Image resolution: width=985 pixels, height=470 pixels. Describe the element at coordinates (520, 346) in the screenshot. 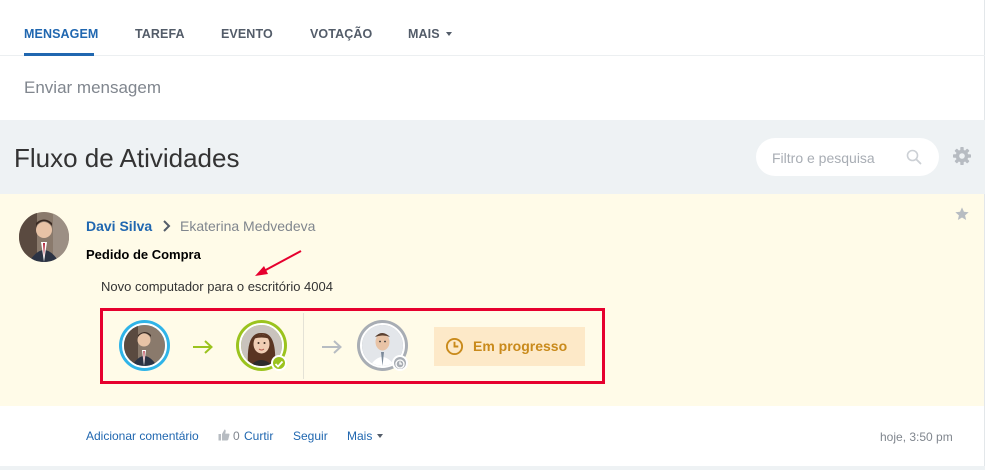

I see `status-label: Em progresso` at that location.